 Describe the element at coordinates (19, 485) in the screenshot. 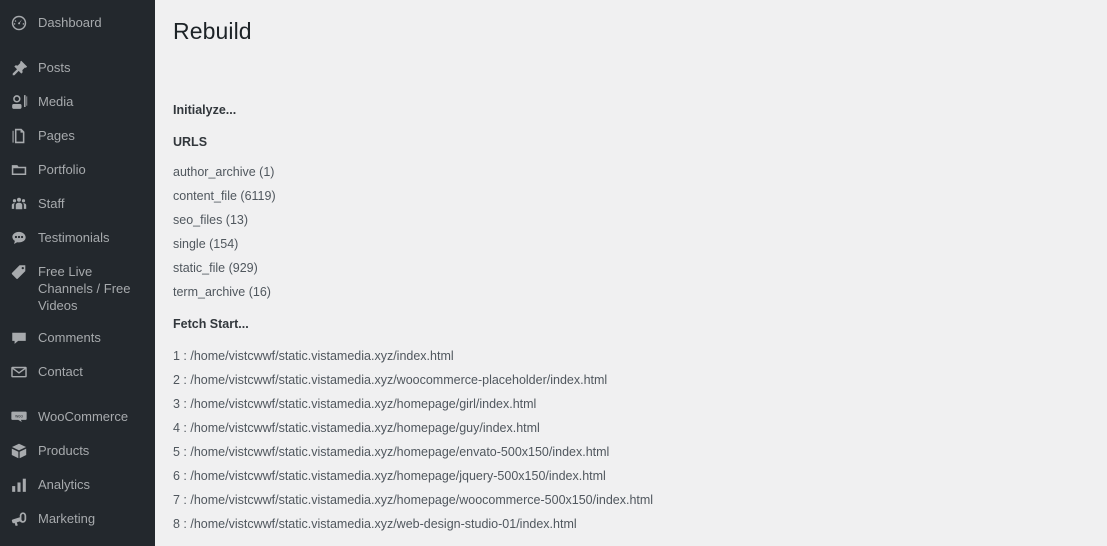

I see `analytics-bars-icon` at that location.